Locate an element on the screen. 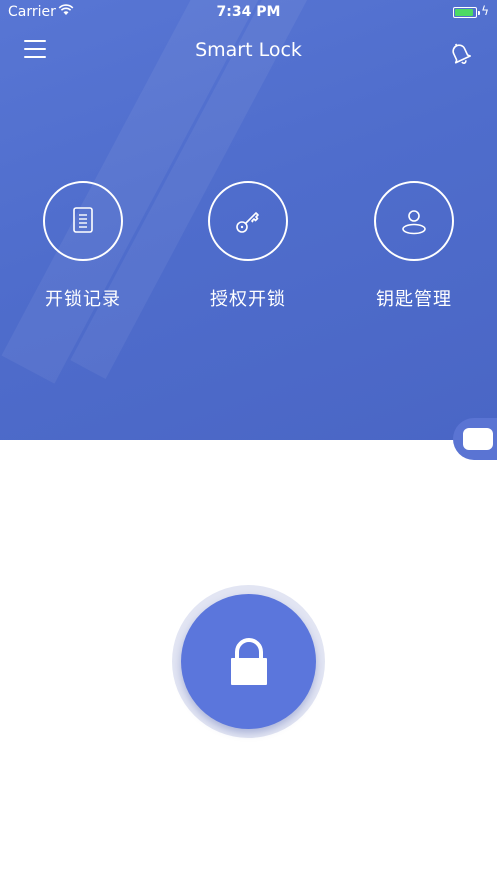 This screenshot has height=883, width=497. status-bar: Carrier 7:34 PM ϟ is located at coordinates (248, 13).